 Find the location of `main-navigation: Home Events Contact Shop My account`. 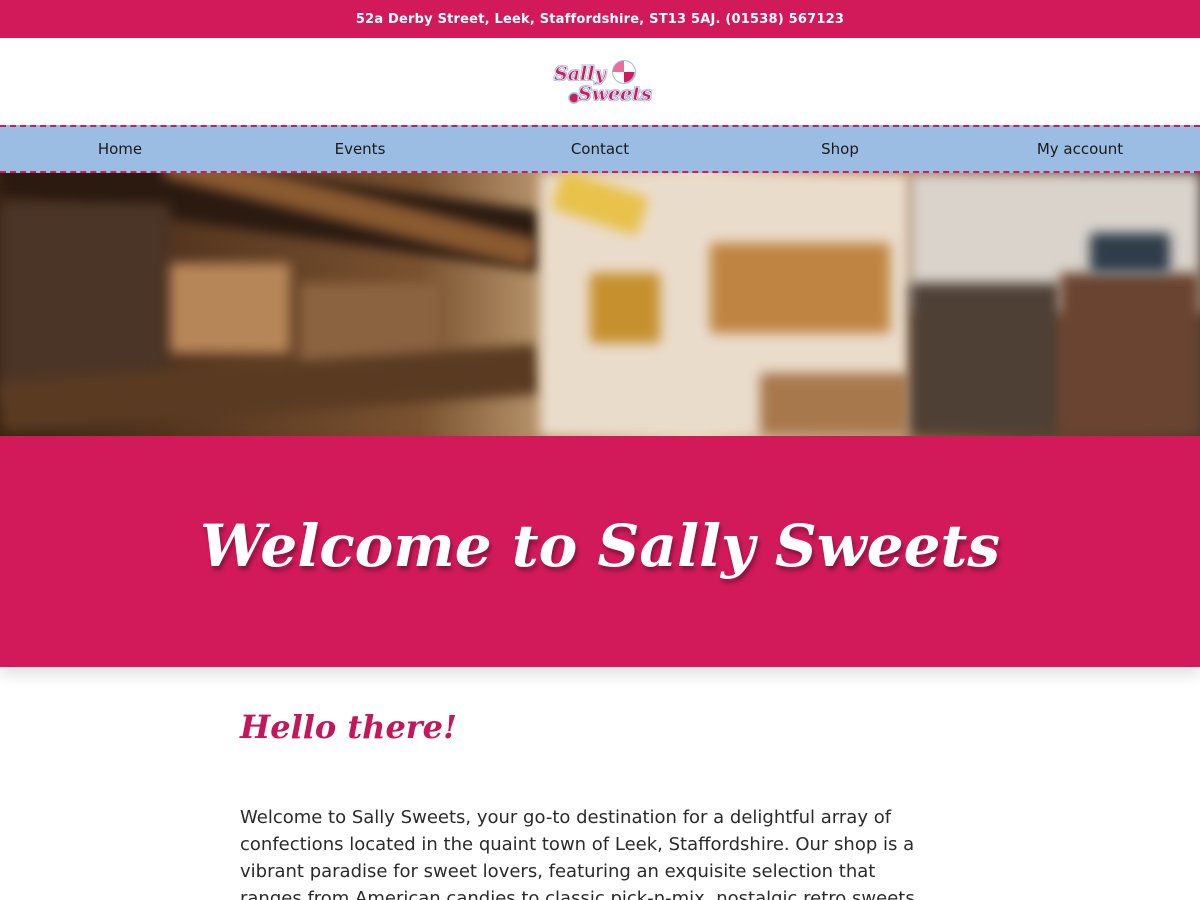

main-navigation: Home Events Contact Shop My account is located at coordinates (600, 149).